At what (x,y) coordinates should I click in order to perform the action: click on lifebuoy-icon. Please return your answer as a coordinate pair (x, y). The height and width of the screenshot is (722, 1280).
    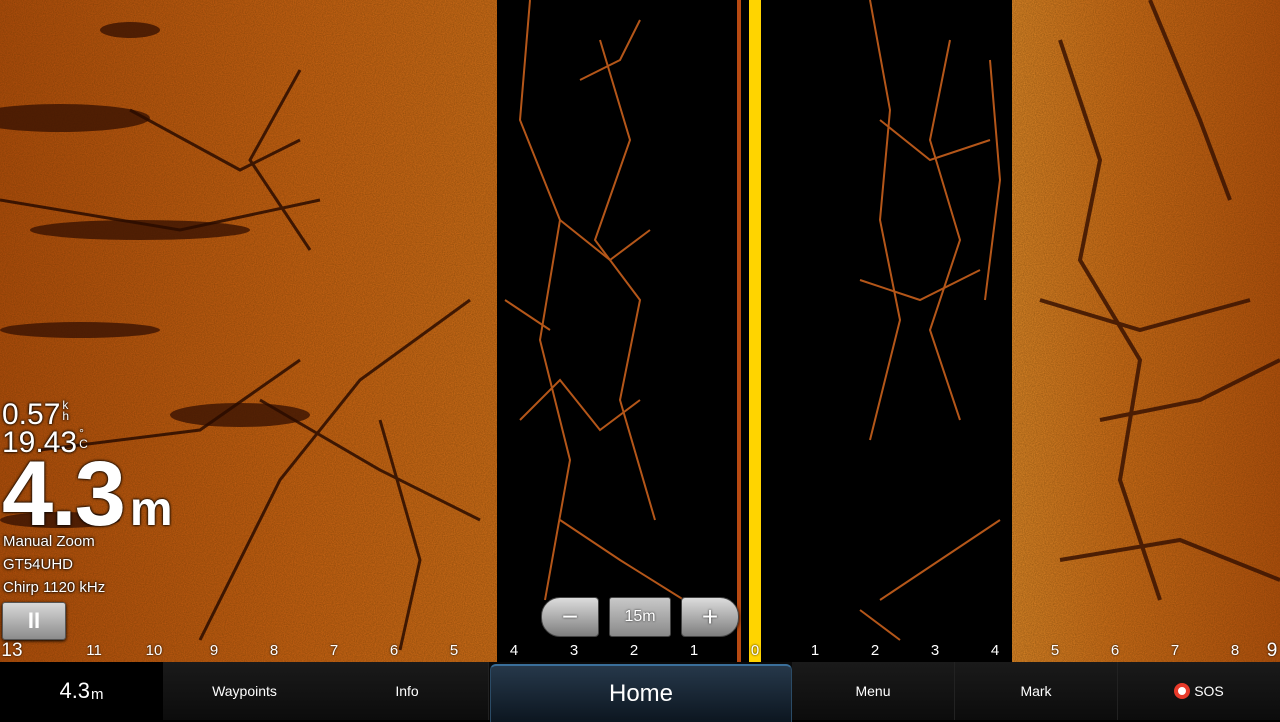
    Looking at the image, I should click on (1182, 691).